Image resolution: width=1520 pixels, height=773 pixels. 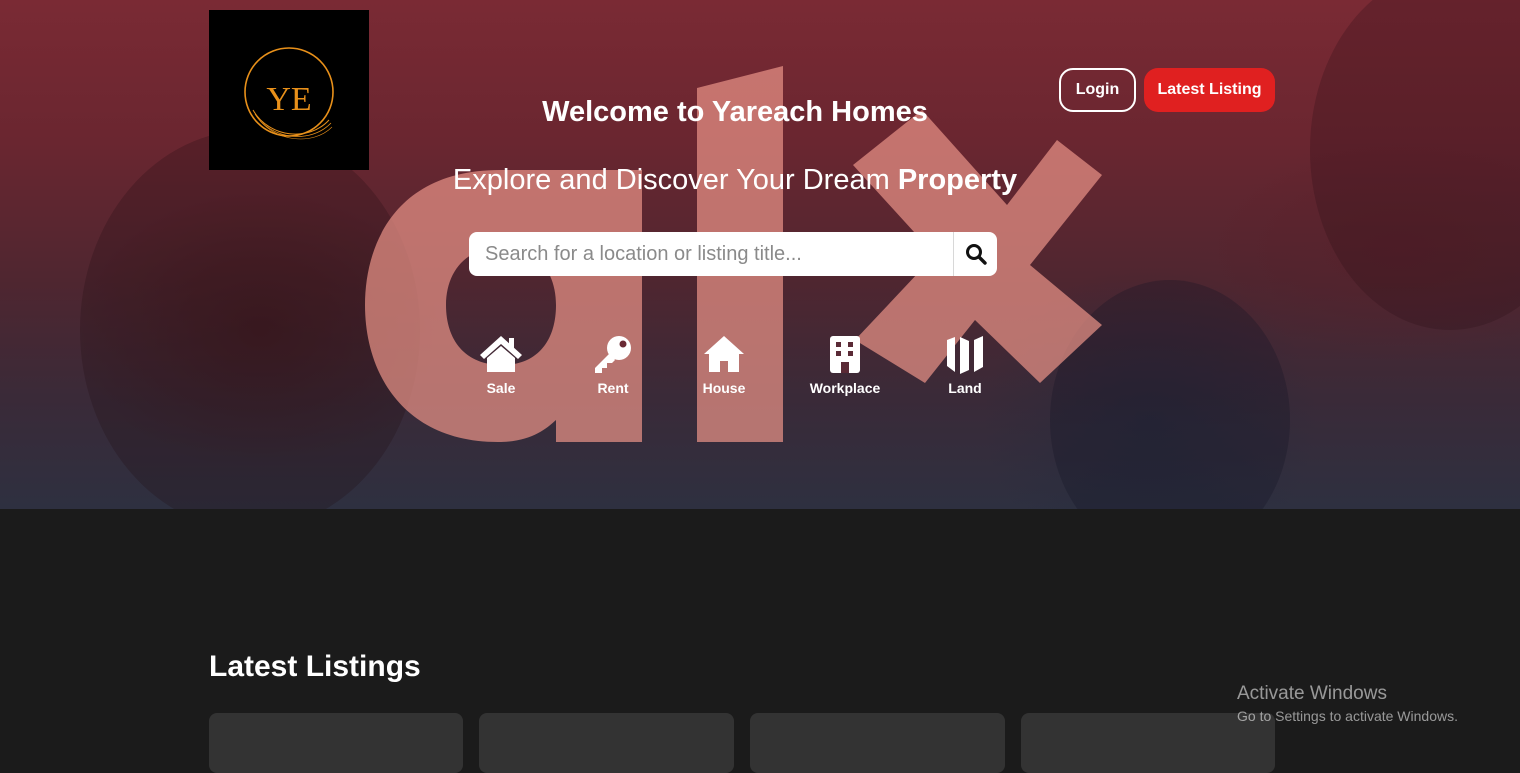 I want to click on category-land: Land, so click(x=965, y=365).